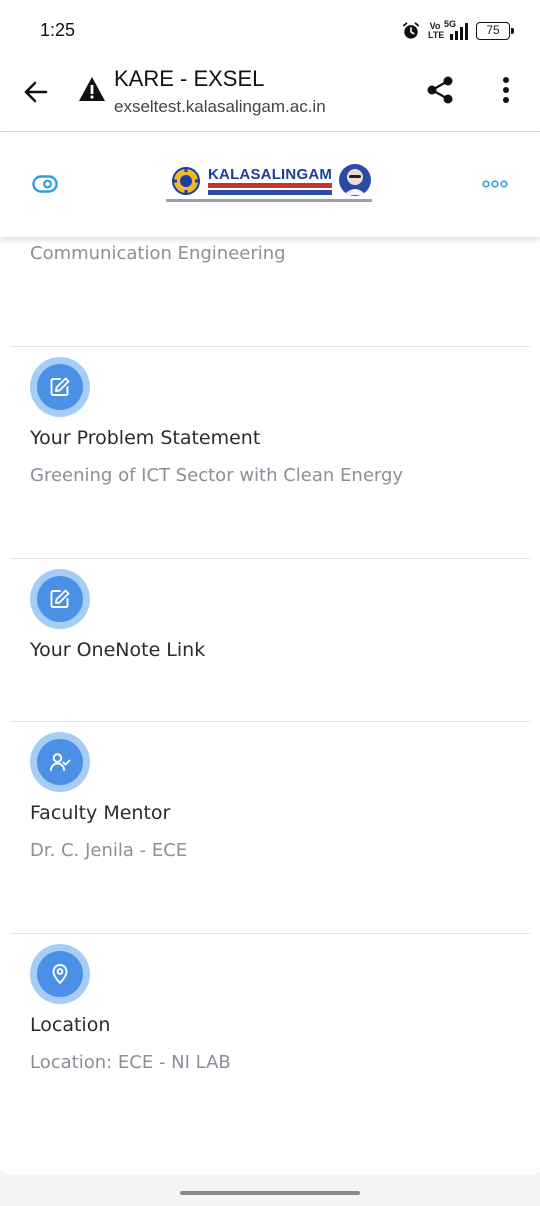 The width and height of the screenshot is (540, 1206). I want to click on status-time: 1:25, so click(58, 30).